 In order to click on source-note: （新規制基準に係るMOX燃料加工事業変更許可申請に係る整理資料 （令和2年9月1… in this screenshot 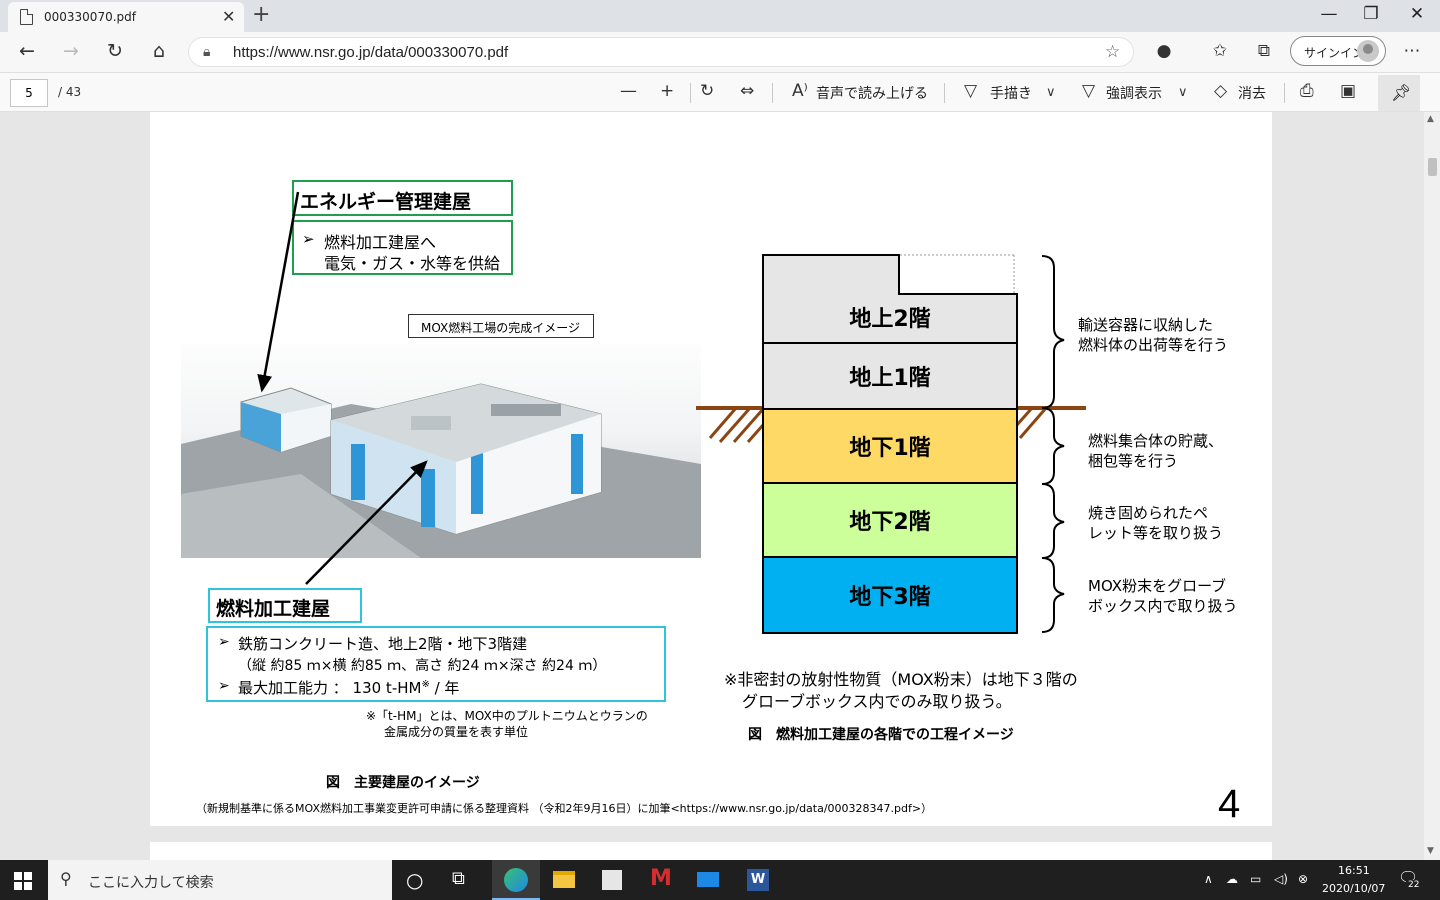, I will do `click(564, 808)`.